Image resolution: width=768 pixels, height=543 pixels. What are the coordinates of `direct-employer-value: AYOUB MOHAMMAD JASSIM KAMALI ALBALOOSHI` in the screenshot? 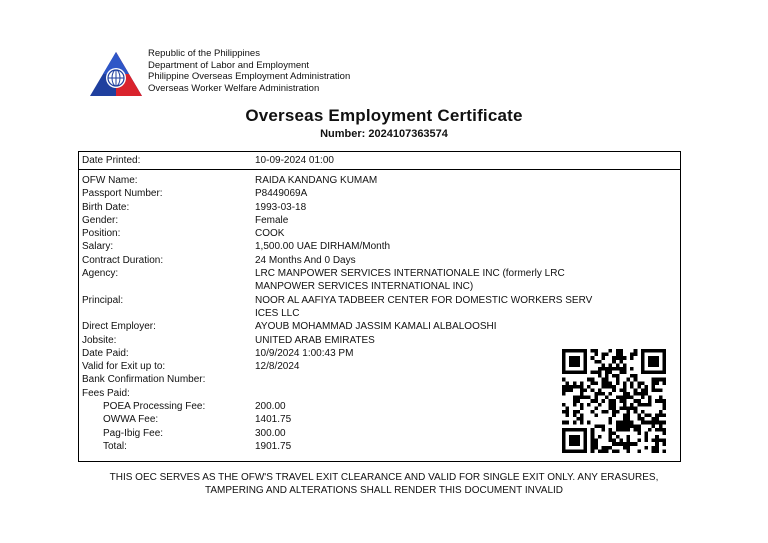 It's located at (376, 327).